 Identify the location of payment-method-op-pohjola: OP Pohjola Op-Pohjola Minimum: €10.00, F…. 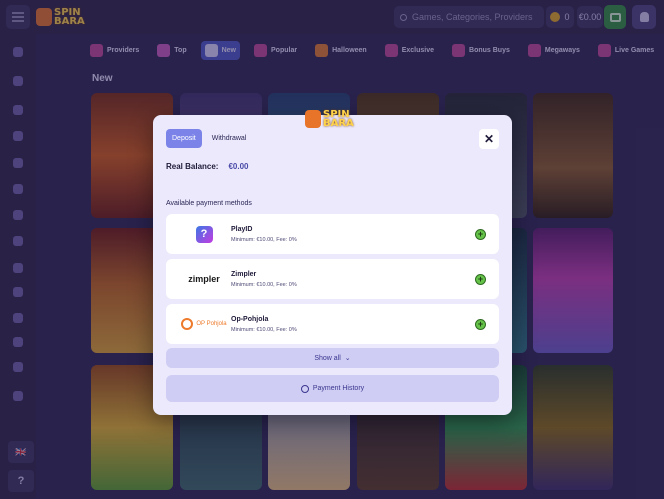
(332, 324).